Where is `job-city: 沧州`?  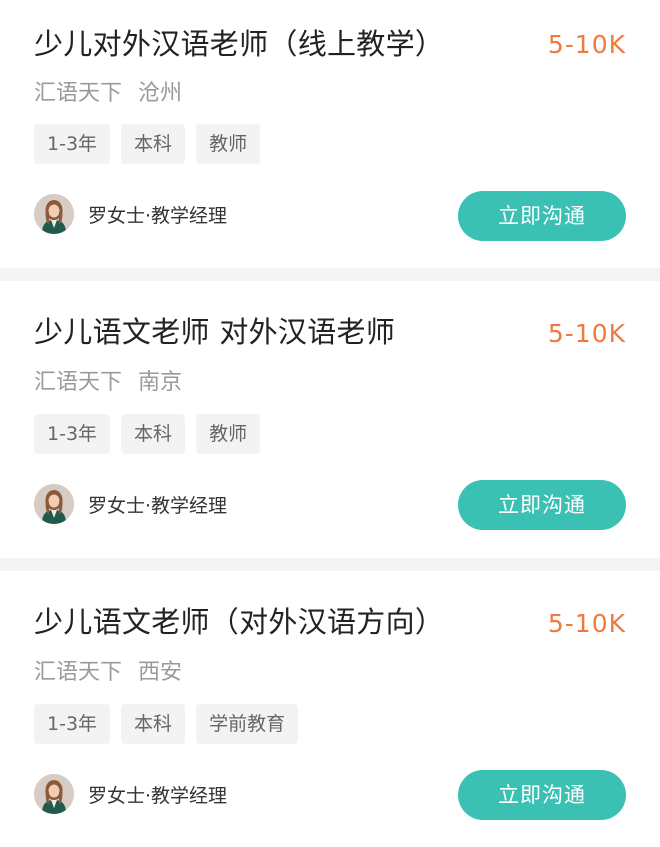 job-city: 沧州 is located at coordinates (160, 93).